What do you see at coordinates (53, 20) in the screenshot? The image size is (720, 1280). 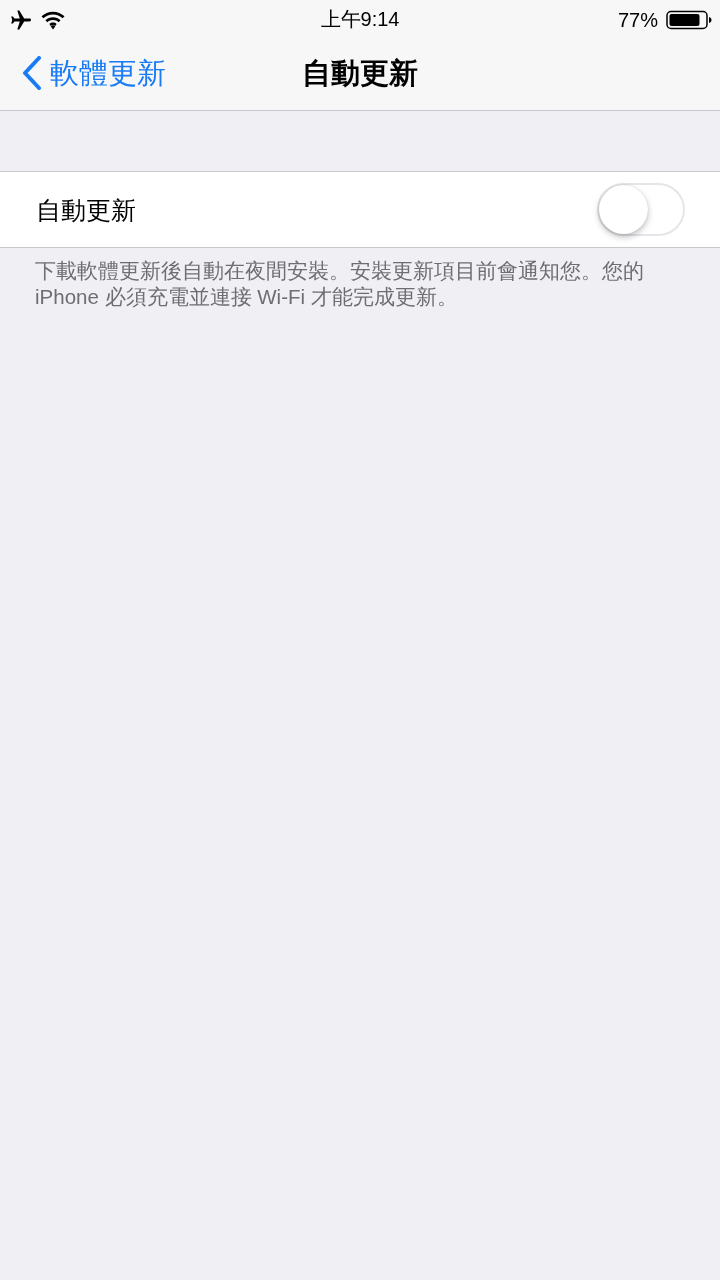 I see `wifi-icon` at bounding box center [53, 20].